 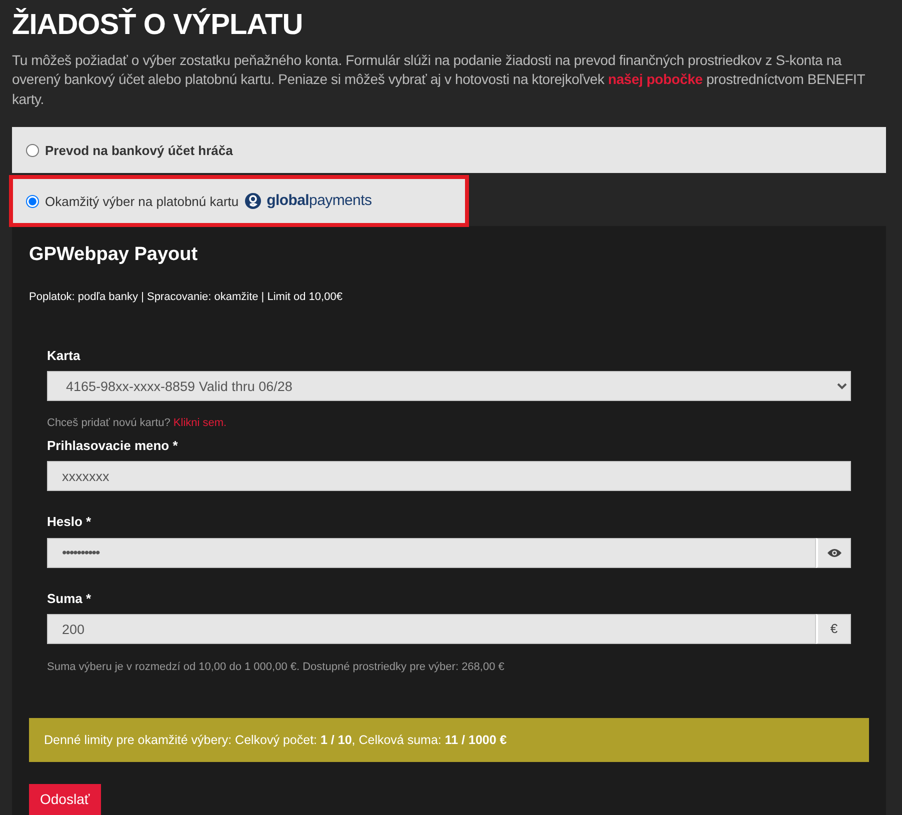 What do you see at coordinates (186, 298) in the screenshot?
I see `info-text: Poplatok: podľa banky | Spracovanie: okamžite | Limit od 10,00€` at bounding box center [186, 298].